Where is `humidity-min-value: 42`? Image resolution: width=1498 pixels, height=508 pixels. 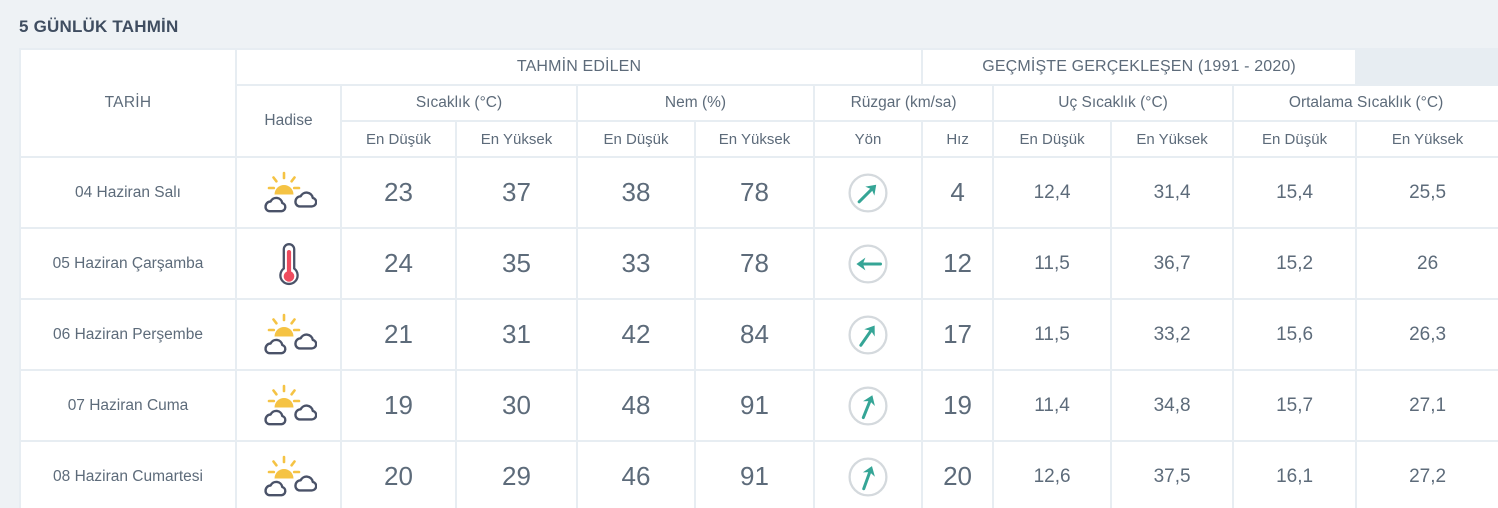 humidity-min-value: 42 is located at coordinates (636, 334).